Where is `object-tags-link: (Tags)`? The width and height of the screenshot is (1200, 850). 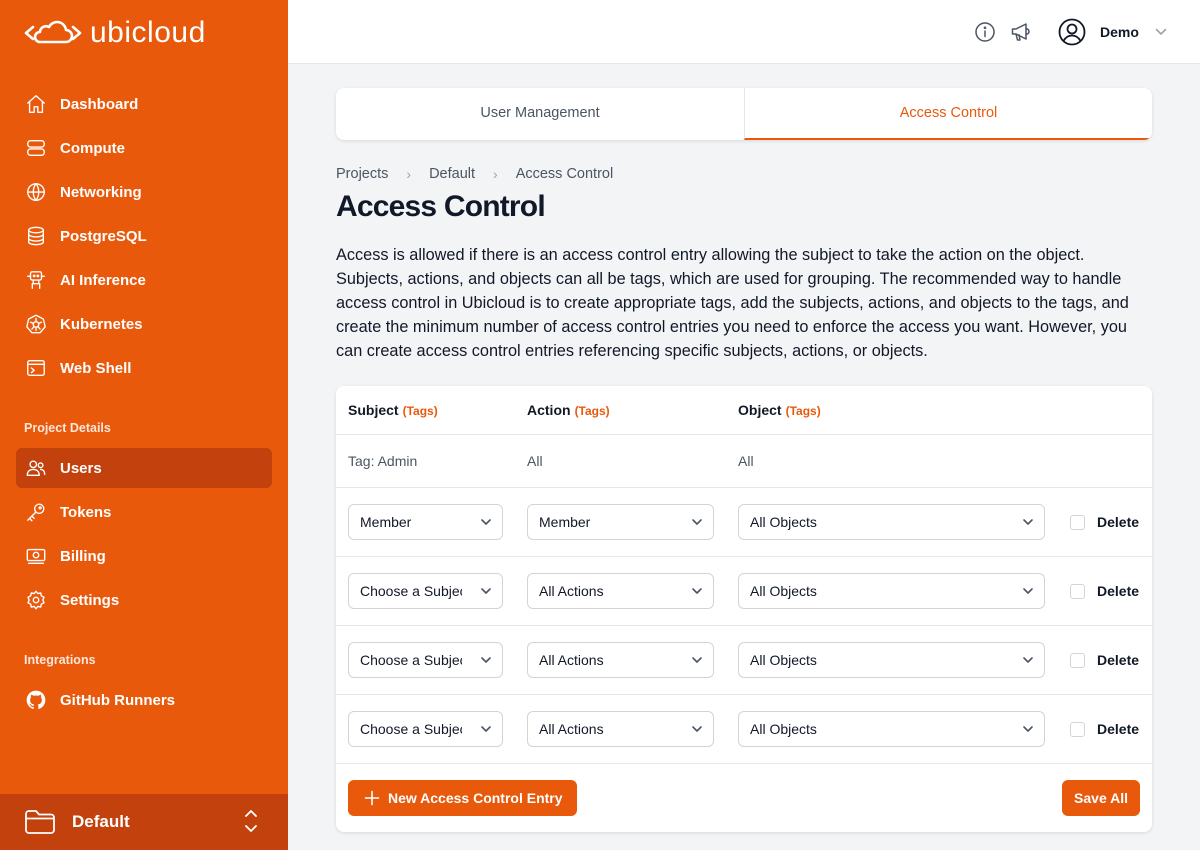 object-tags-link: (Tags) is located at coordinates (803, 411).